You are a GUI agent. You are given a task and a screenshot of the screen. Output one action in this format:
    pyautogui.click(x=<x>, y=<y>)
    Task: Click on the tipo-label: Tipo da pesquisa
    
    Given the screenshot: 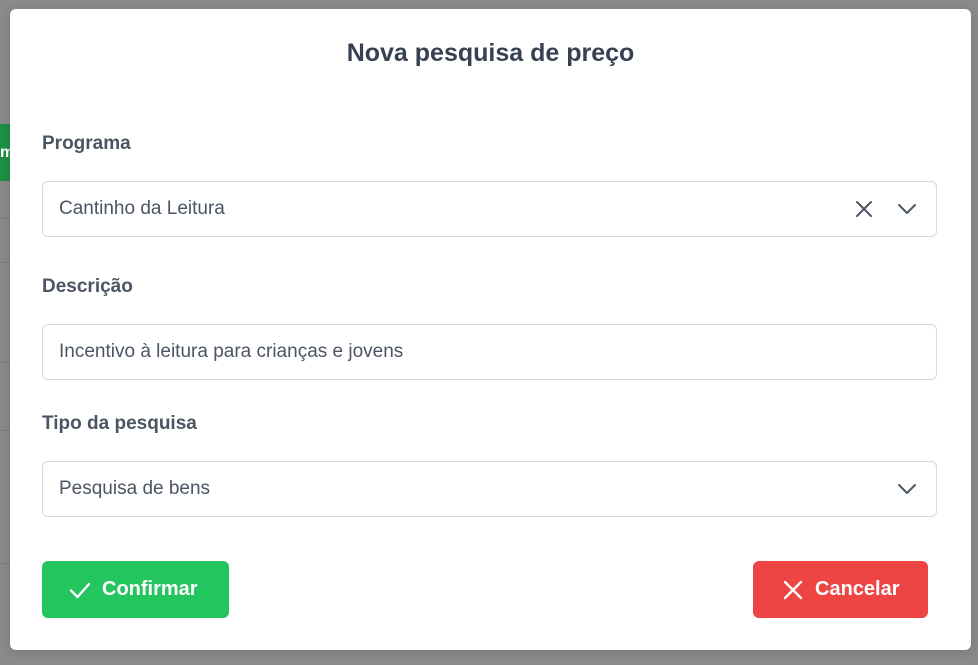 What is the action you would take?
    pyautogui.click(x=119, y=423)
    